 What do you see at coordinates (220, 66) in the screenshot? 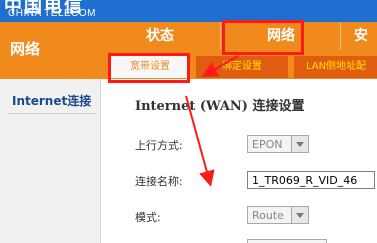
I see `arrow-to-subtab` at bounding box center [220, 66].